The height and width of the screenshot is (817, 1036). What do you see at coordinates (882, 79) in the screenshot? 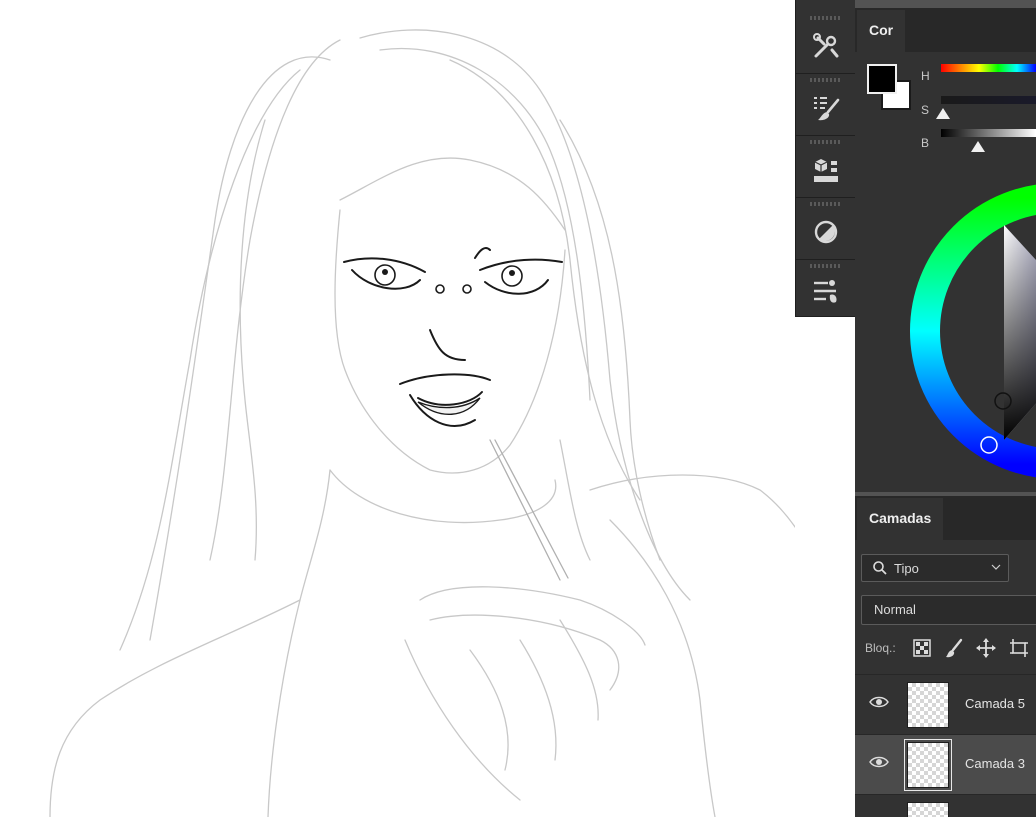
I see `foreground-color-swatch` at bounding box center [882, 79].